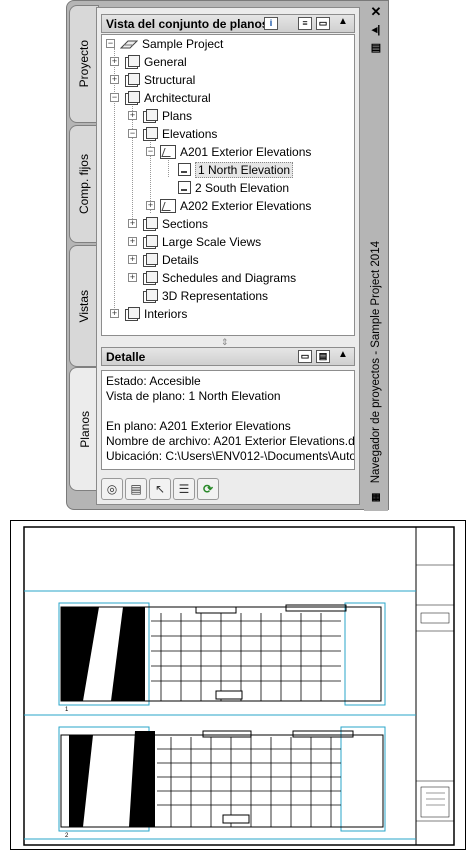  I want to click on tree-item-large-scale-views: + Large Scale Views, so click(195, 241).